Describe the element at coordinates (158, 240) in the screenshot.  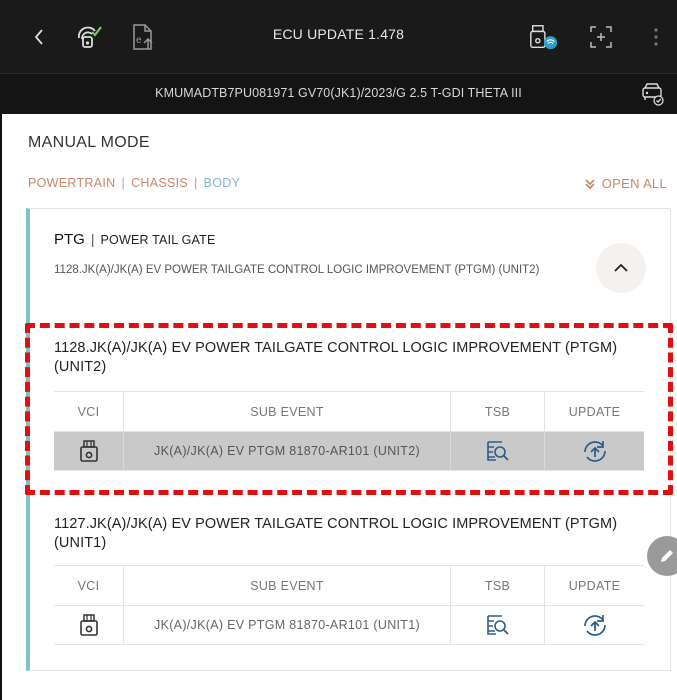
I see `system-name: POWER TAIL GATE` at that location.